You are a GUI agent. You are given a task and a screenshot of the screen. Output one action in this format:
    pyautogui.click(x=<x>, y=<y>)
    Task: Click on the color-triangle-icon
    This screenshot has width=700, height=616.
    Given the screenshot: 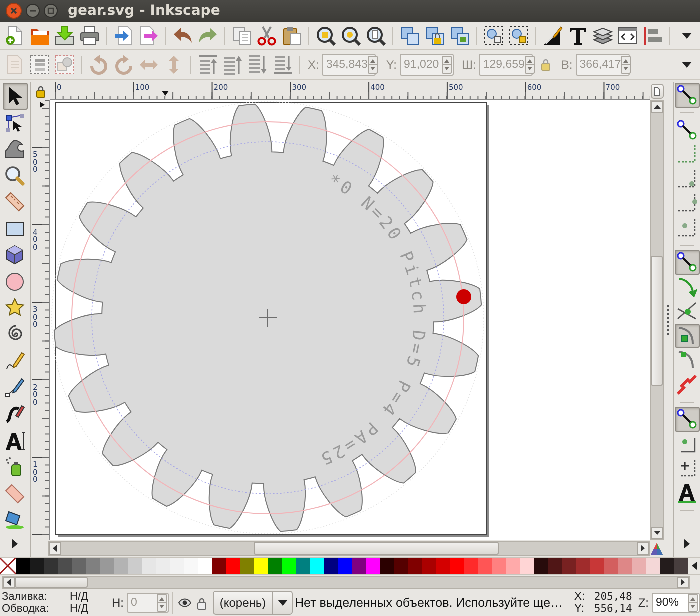 What is the action you would take?
    pyautogui.click(x=657, y=548)
    